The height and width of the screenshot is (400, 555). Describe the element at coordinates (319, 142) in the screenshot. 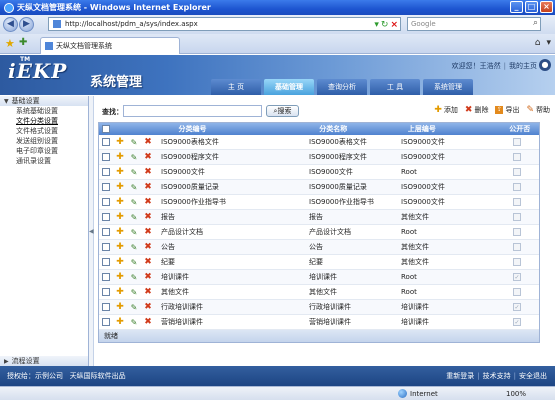

I see `table-row: ✚ ✎ ✖ ISO9000表格文件 ISO9000表格文件 ISO9000文件` at that location.